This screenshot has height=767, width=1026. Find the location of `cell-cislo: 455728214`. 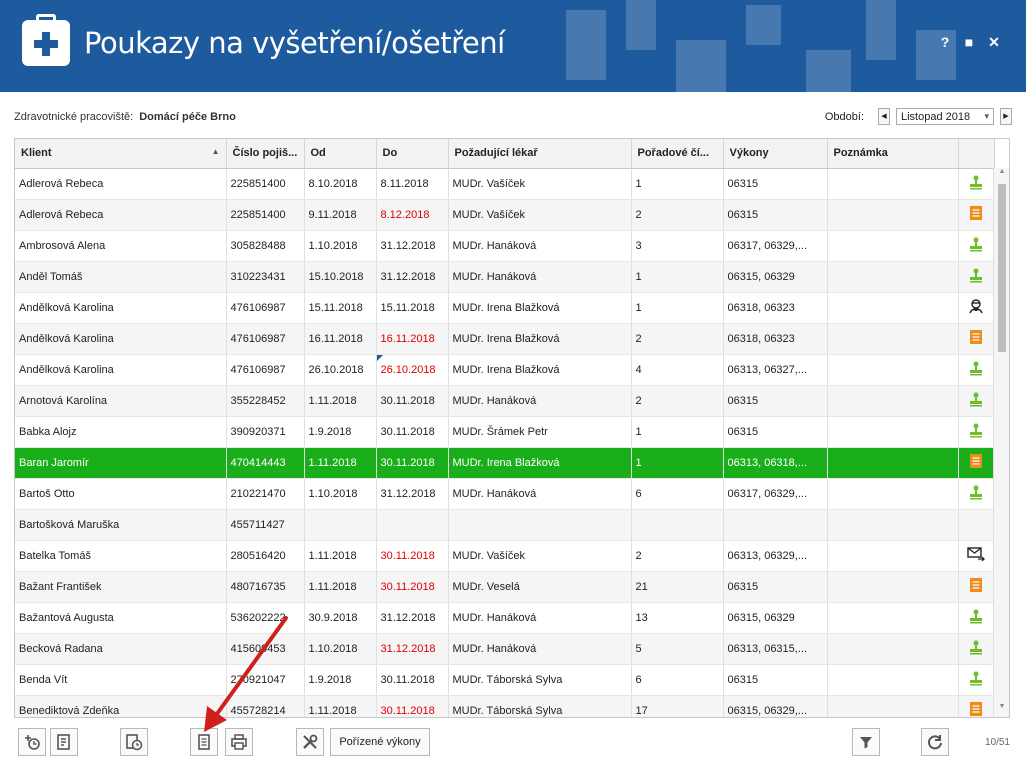

cell-cislo: 455728214 is located at coordinates (265, 706).